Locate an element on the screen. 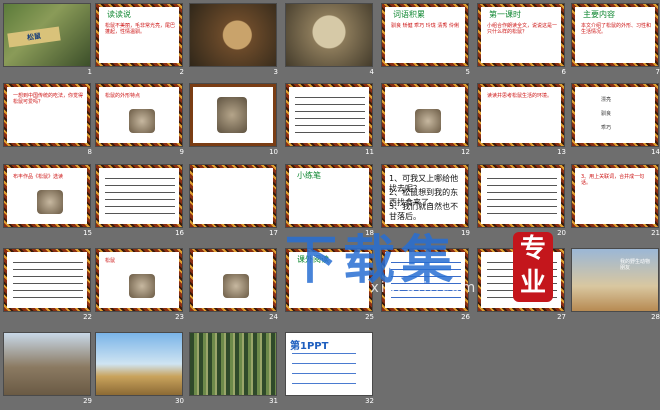  slide-number: 29 is located at coordinates (87, 401).